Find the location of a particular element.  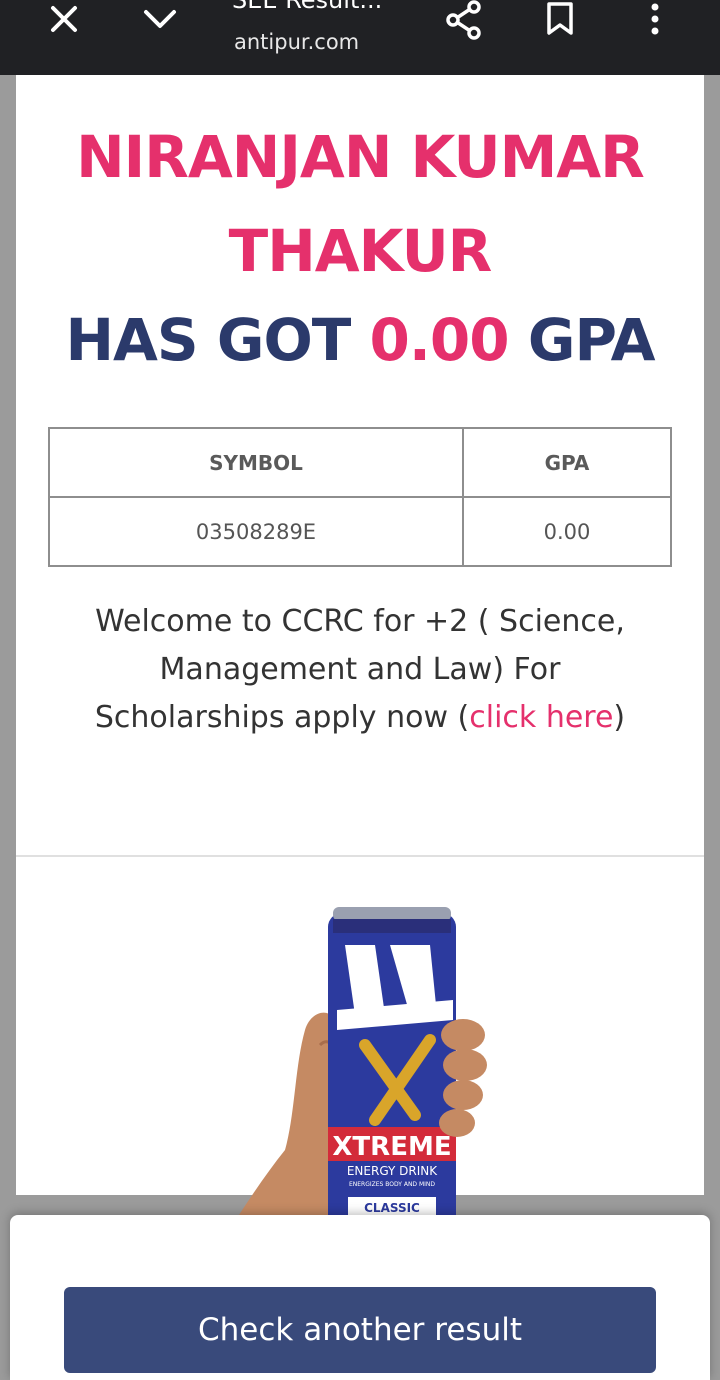

symbol-header: SYMBOL is located at coordinates (256, 462).